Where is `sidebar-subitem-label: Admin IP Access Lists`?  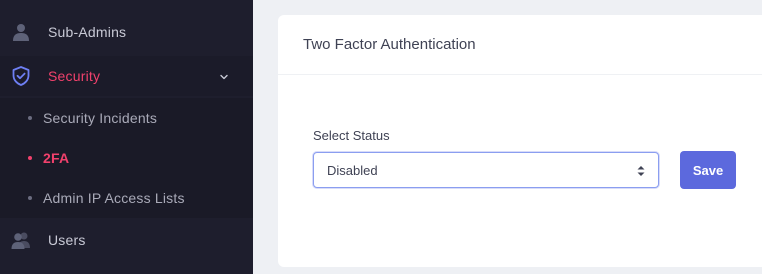
sidebar-subitem-label: Admin IP Access Lists is located at coordinates (114, 198).